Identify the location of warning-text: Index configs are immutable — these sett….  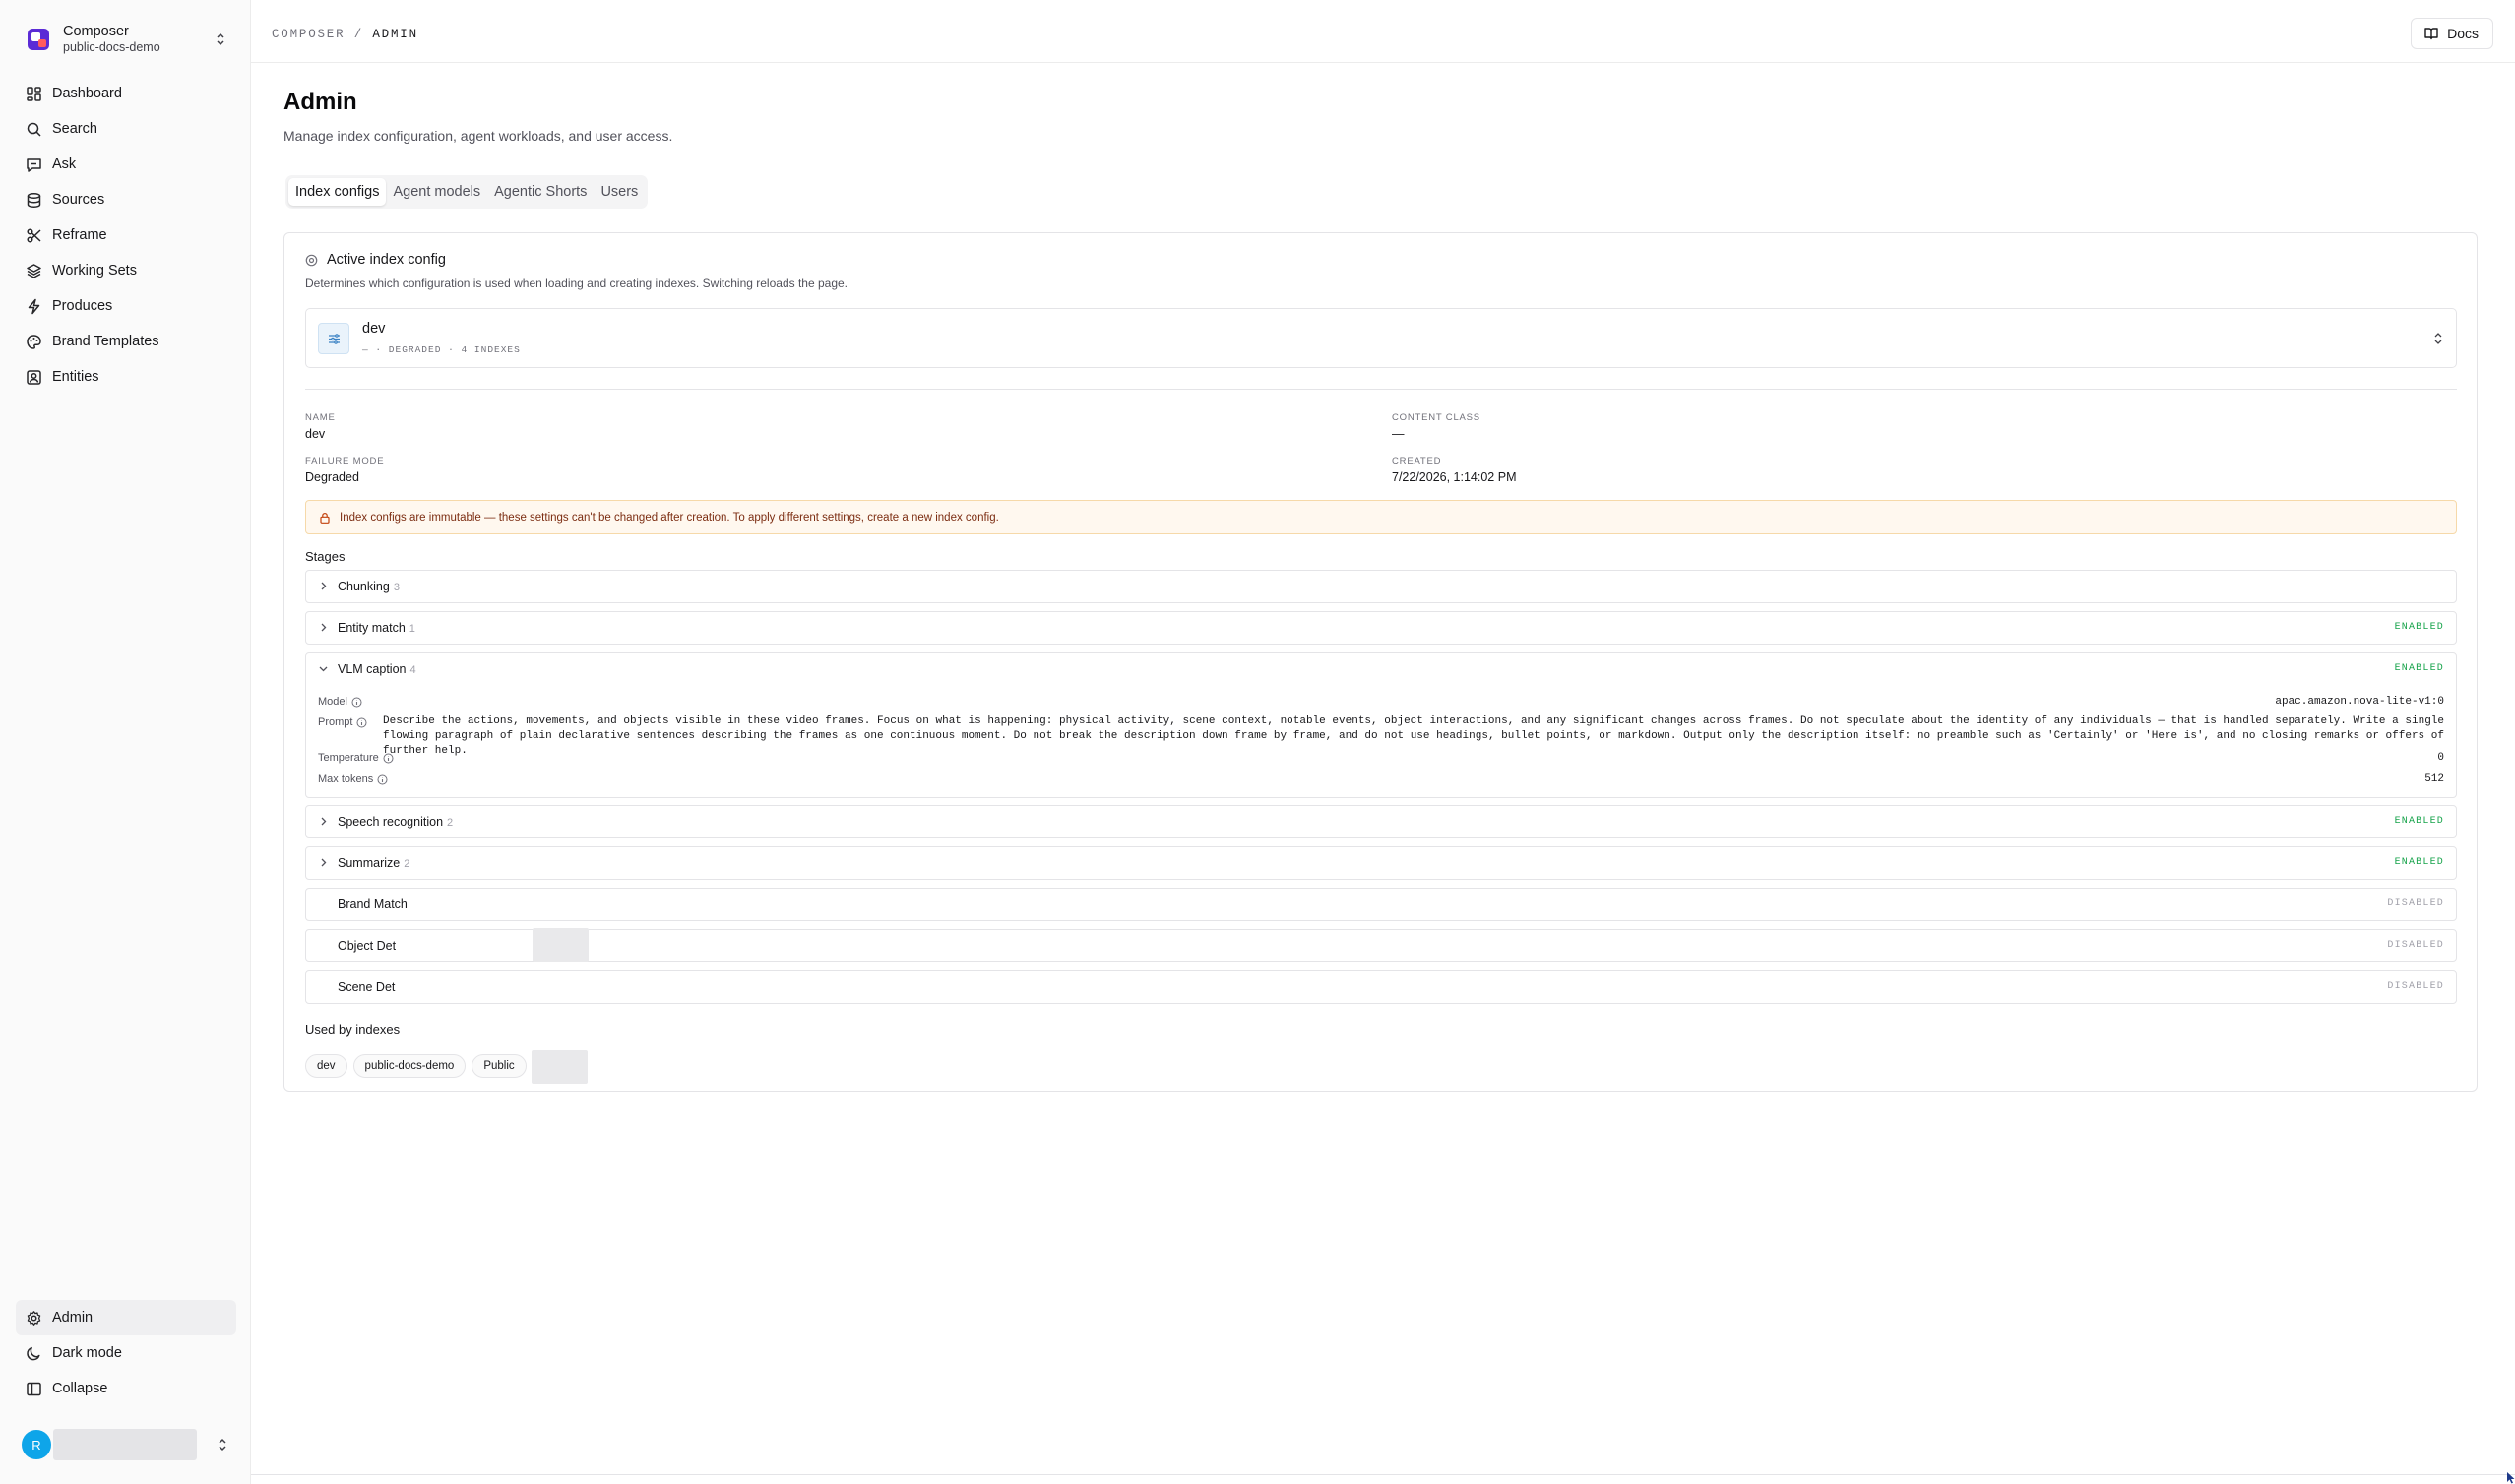
(669, 518).